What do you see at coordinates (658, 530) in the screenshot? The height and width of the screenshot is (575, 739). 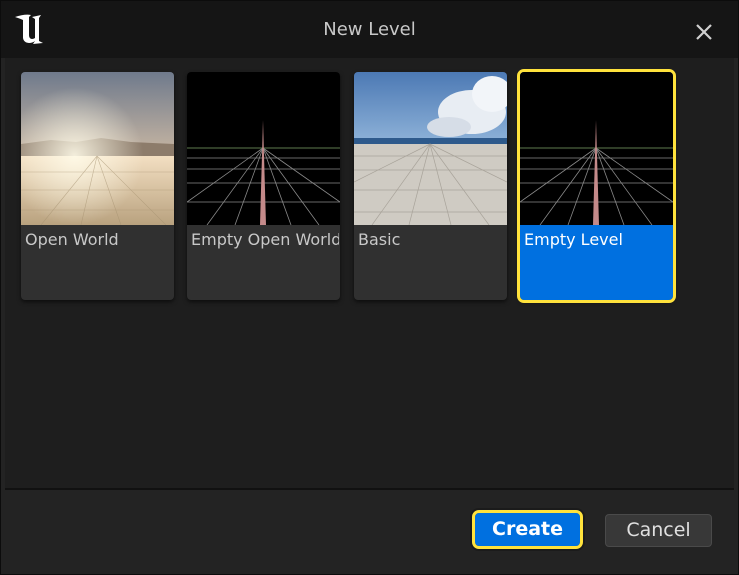 I see `cancel-button: Cancel` at bounding box center [658, 530].